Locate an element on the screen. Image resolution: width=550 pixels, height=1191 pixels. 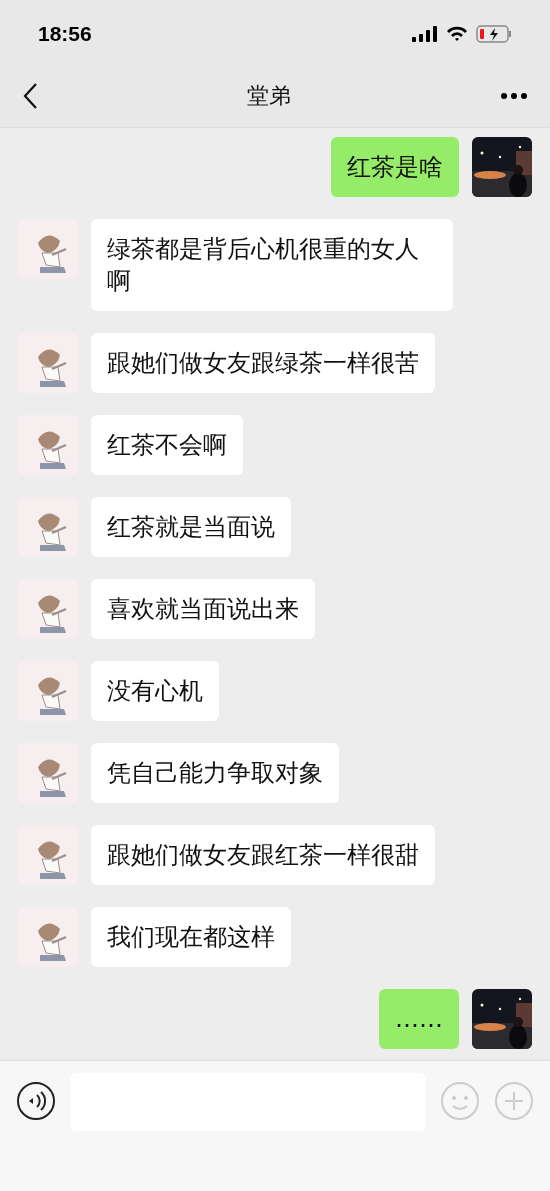
back-icon is located at coordinates (30, 95).